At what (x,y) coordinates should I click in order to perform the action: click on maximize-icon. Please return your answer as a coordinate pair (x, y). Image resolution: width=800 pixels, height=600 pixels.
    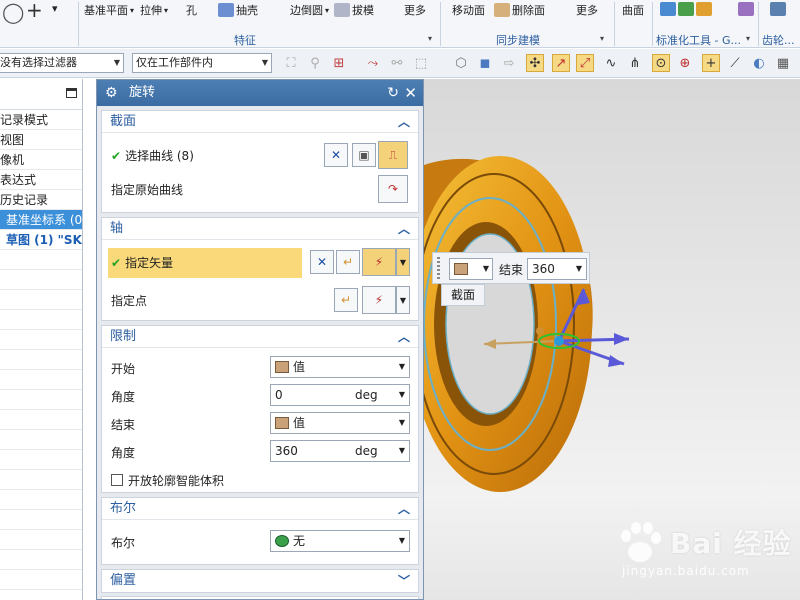
    Looking at the image, I should click on (71, 93).